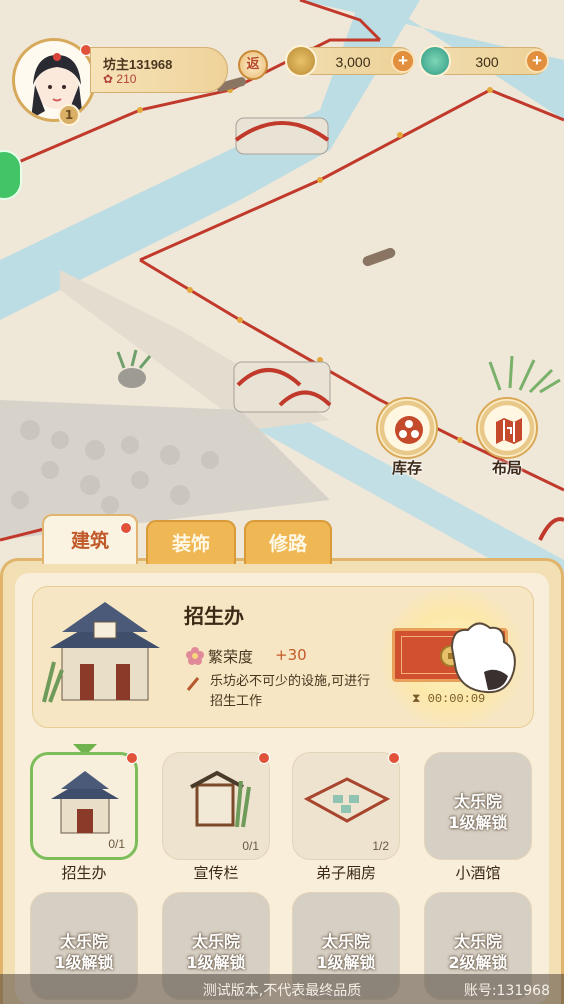 Image resolution: width=564 pixels, height=1004 pixels. I want to click on layout-button, so click(507, 428).